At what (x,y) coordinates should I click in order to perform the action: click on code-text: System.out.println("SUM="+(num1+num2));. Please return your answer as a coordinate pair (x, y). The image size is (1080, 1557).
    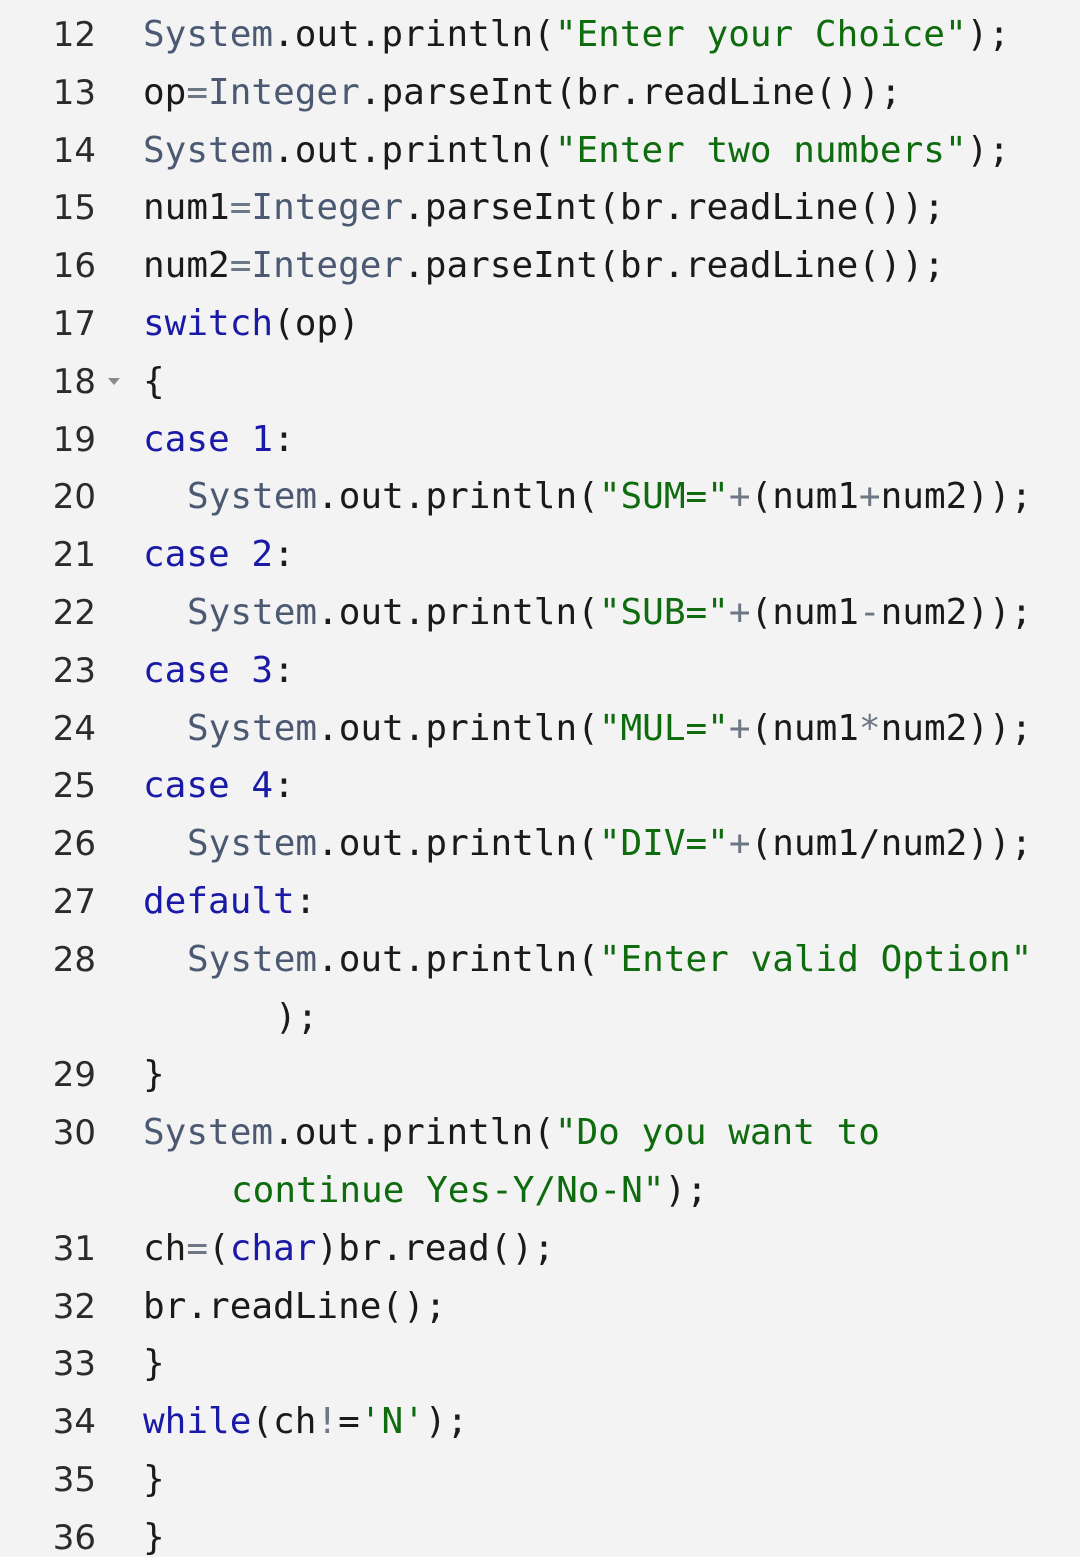
    Looking at the image, I should click on (609, 497).